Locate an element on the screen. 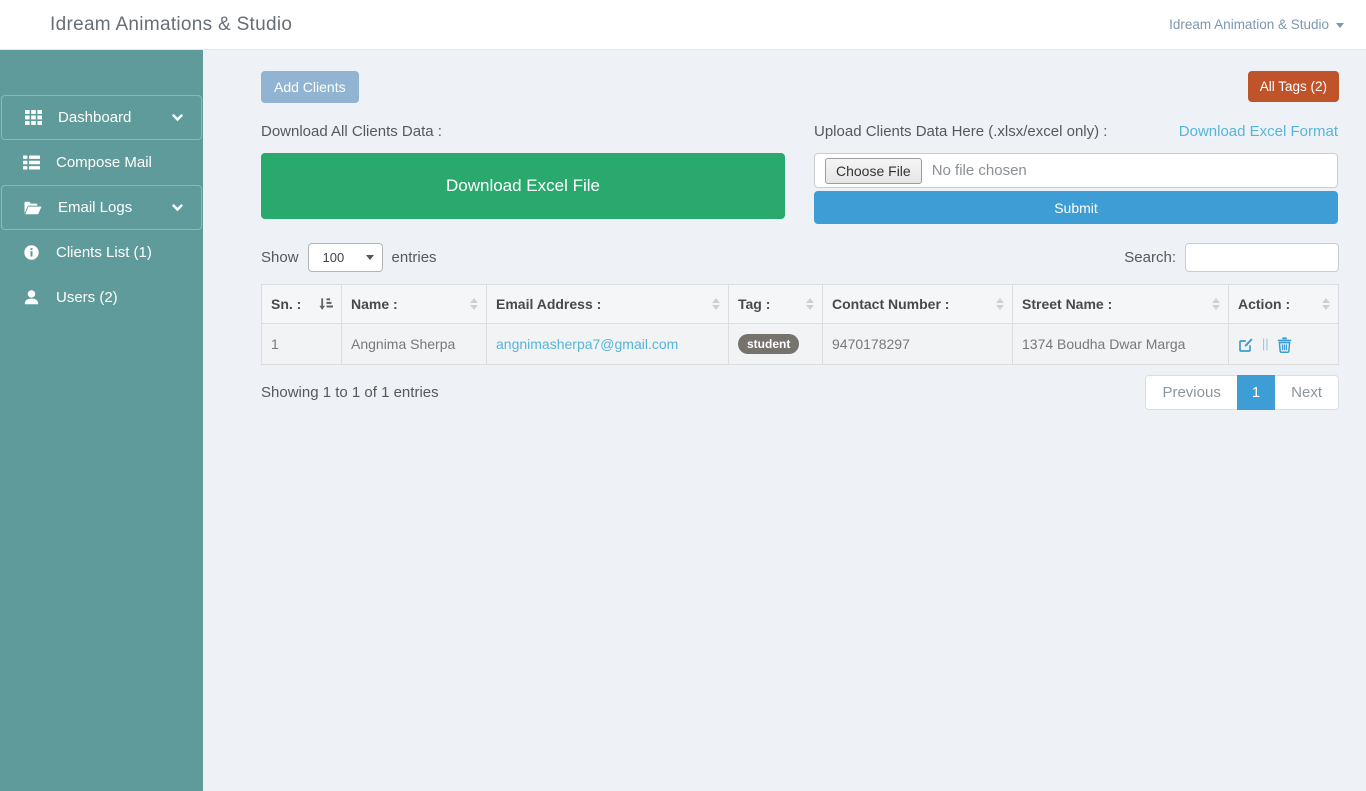  account-menu-dropdown: Idream Animation & Studio is located at coordinates (1256, 24).